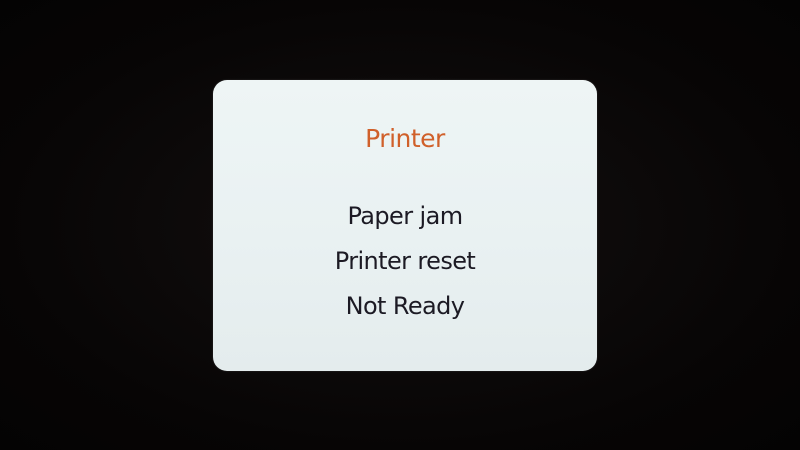  What do you see at coordinates (405, 138) in the screenshot?
I see `dialog-title: Printer` at bounding box center [405, 138].